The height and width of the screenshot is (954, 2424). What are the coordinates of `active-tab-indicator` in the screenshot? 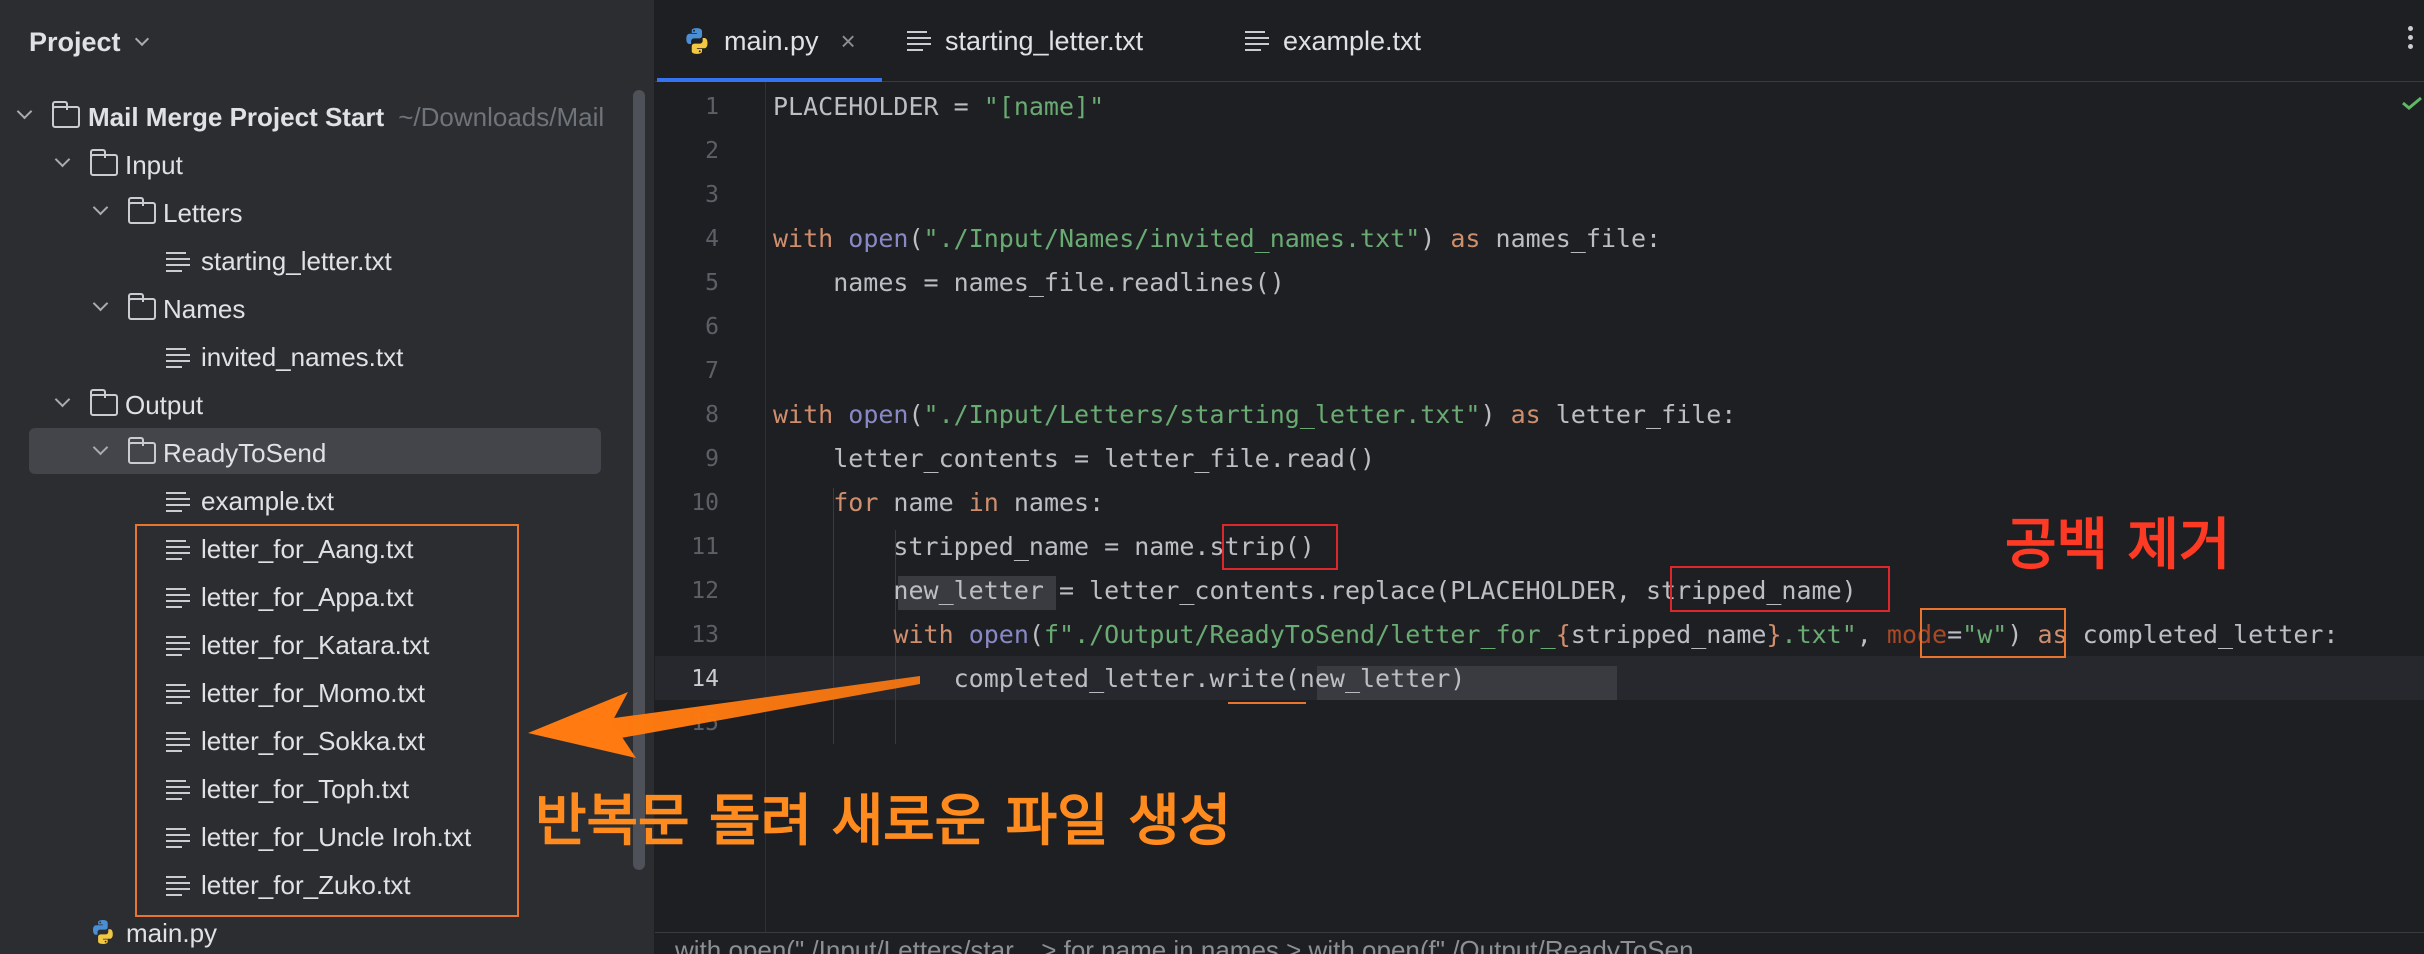 It's located at (769, 80).